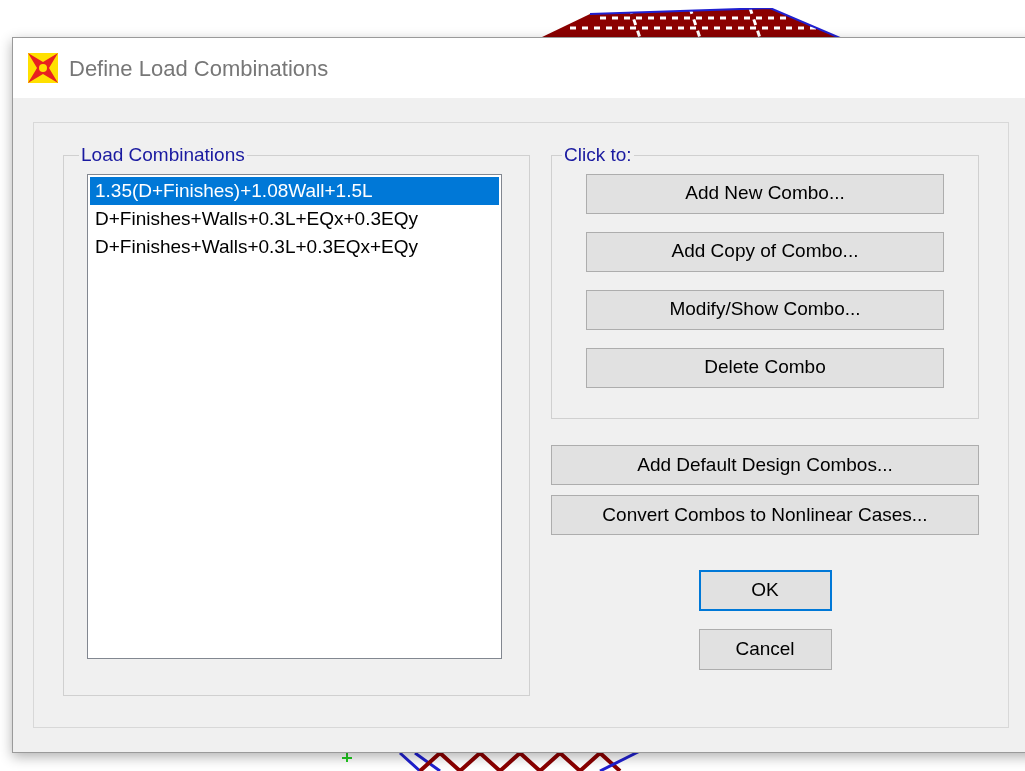 The image size is (1025, 771). Describe the element at coordinates (294, 190) in the screenshot. I see `list-item: 1.35(D+Finishes)+1.08Wall+1.5L` at that location.